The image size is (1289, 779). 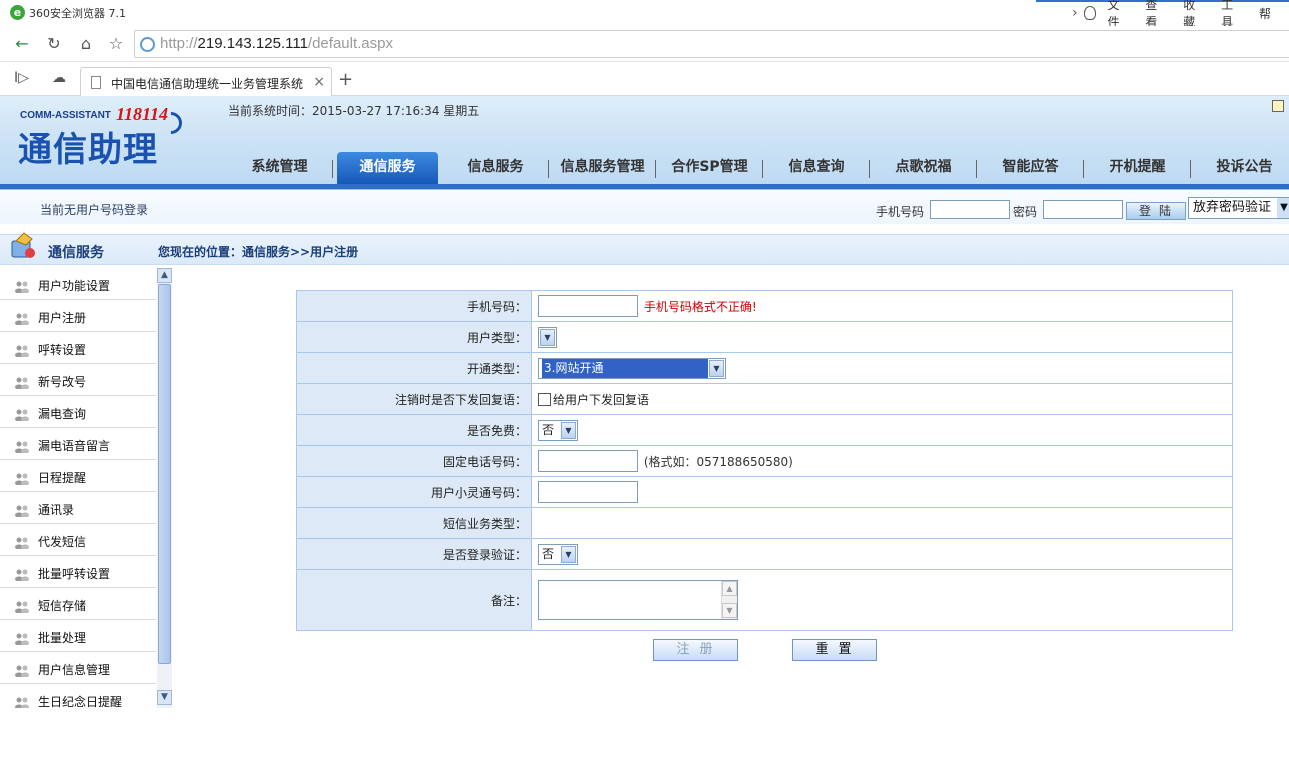 I want to click on nav-info-service-management: 信息服务管理, so click(x=602, y=168).